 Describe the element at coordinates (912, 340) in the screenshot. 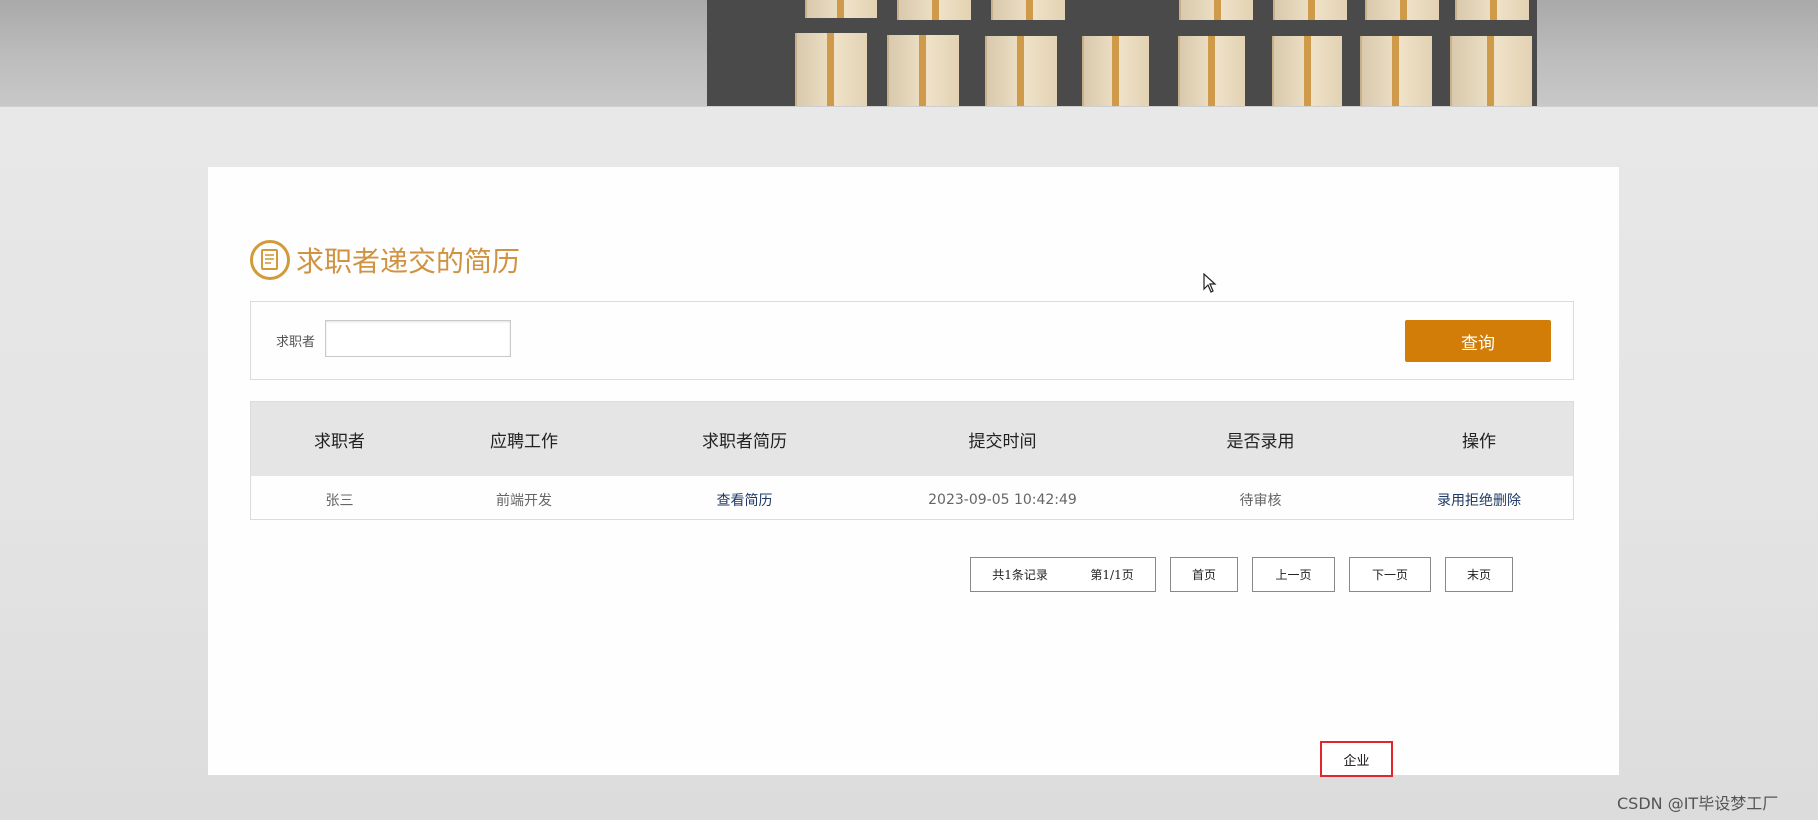

I see `search-form: 求职者 查询` at that location.